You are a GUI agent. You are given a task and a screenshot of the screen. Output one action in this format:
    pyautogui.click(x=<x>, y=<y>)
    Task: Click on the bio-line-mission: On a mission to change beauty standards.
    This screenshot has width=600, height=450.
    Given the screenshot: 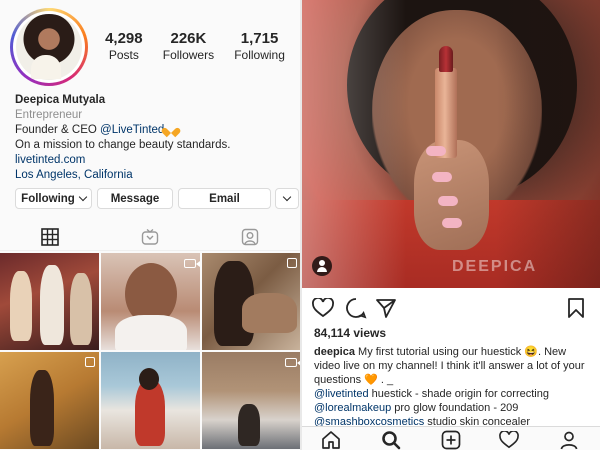 What is the action you would take?
    pyautogui.click(x=123, y=145)
    